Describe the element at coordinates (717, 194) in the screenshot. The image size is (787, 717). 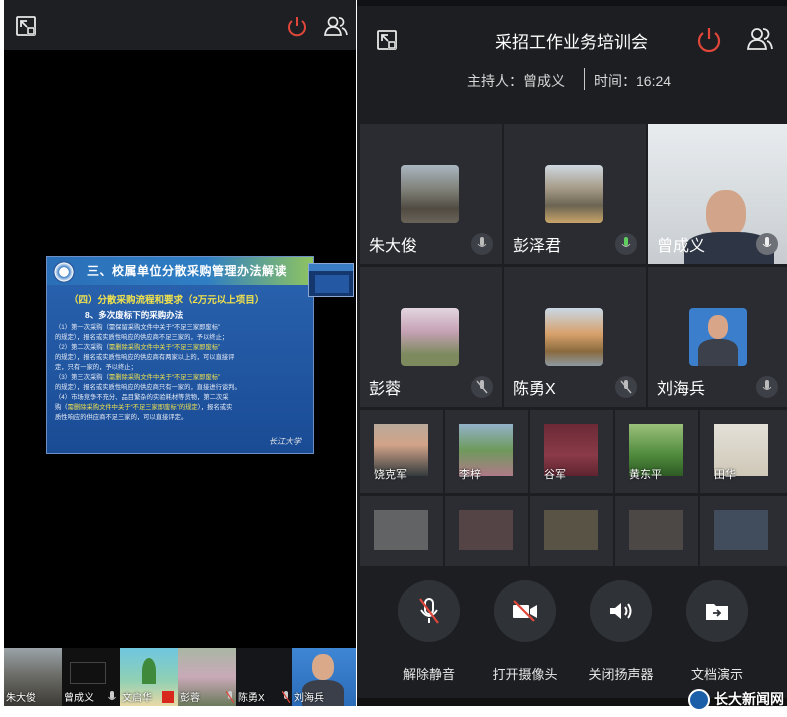
I see `participant-video-tile: 曾成义` at that location.